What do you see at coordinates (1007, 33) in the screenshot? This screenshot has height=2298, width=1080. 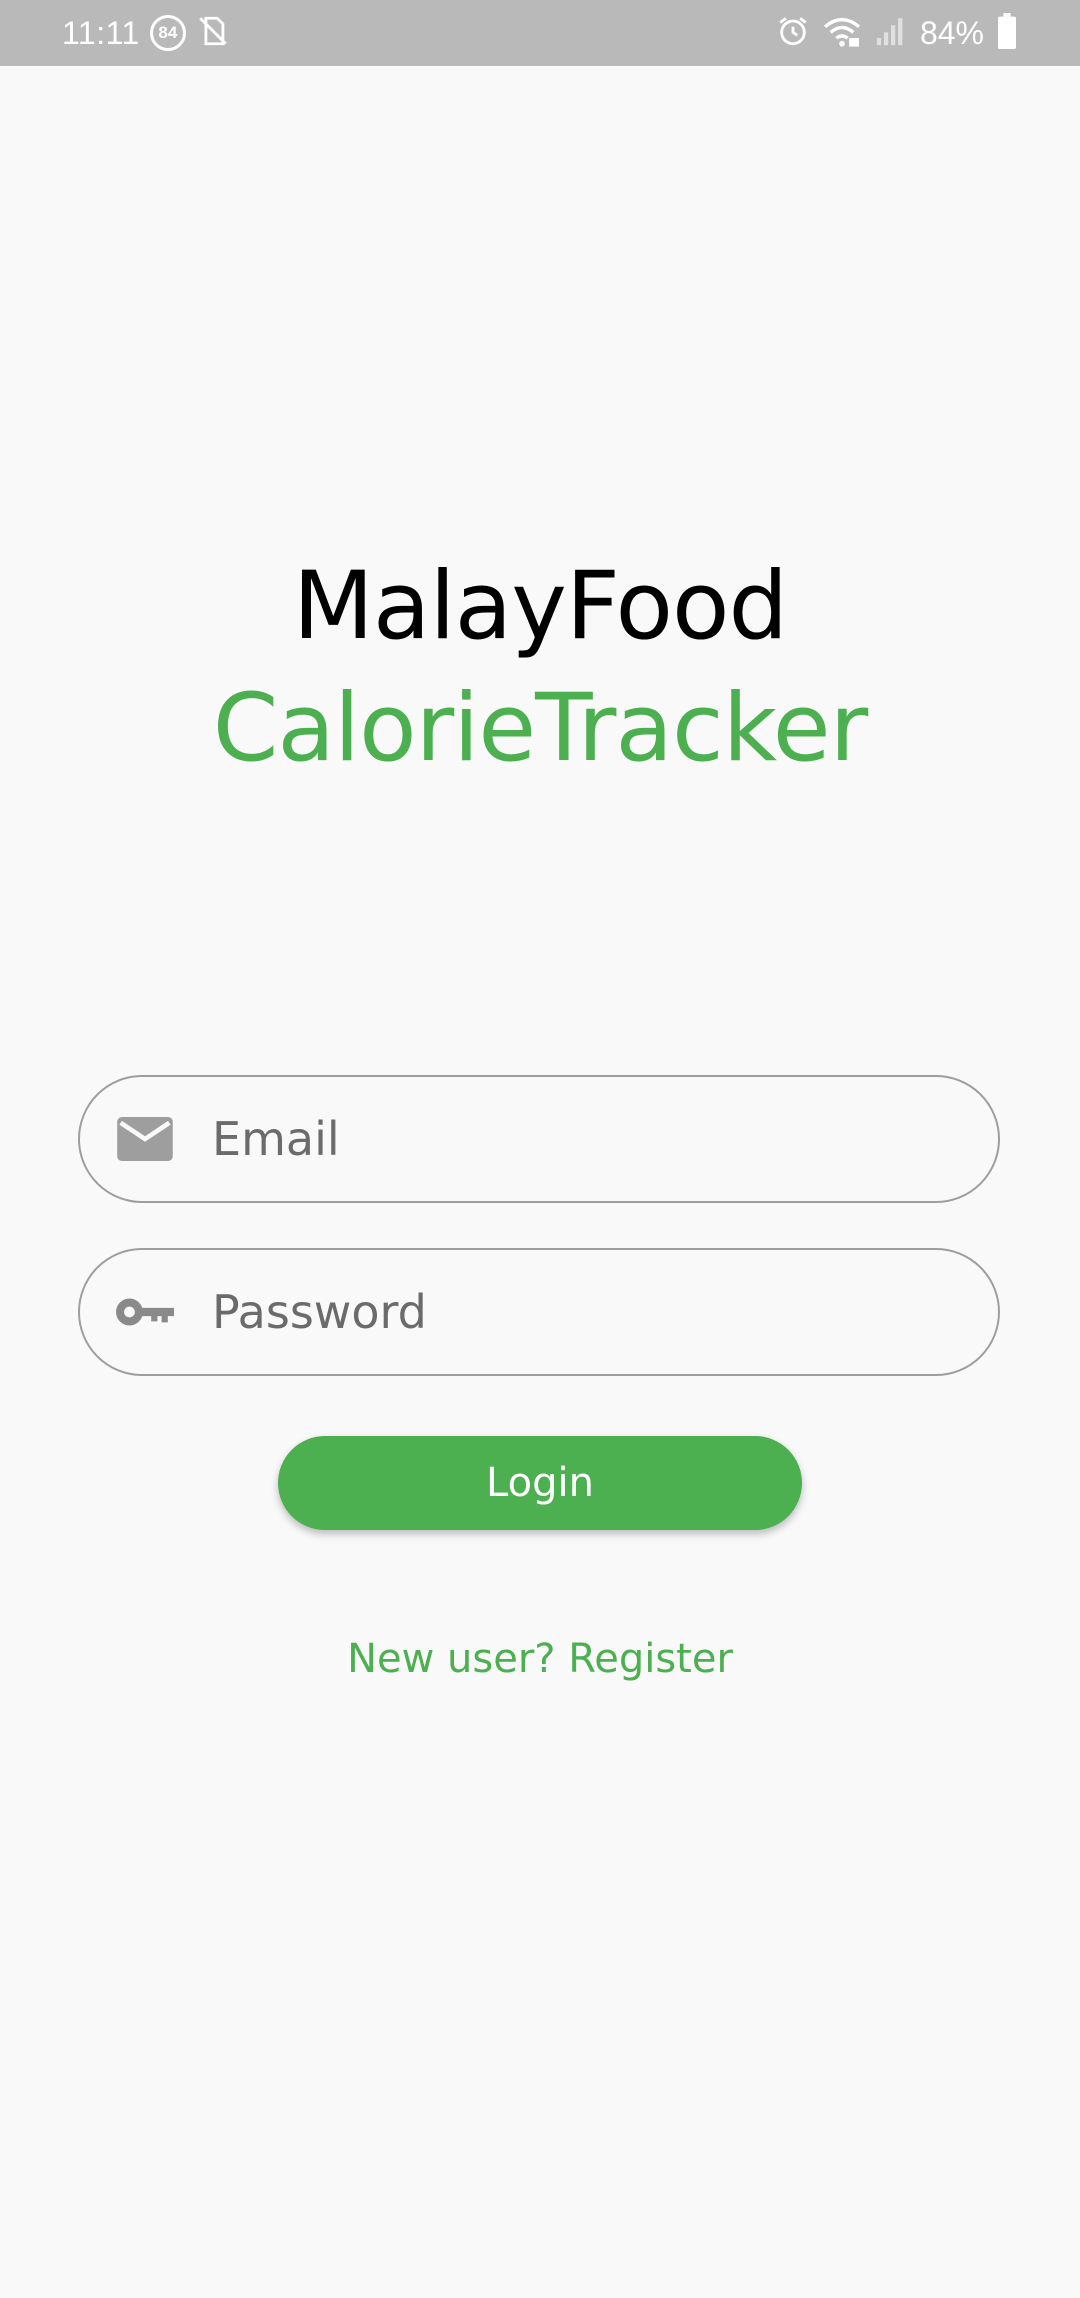 I see `battery-icon` at bounding box center [1007, 33].